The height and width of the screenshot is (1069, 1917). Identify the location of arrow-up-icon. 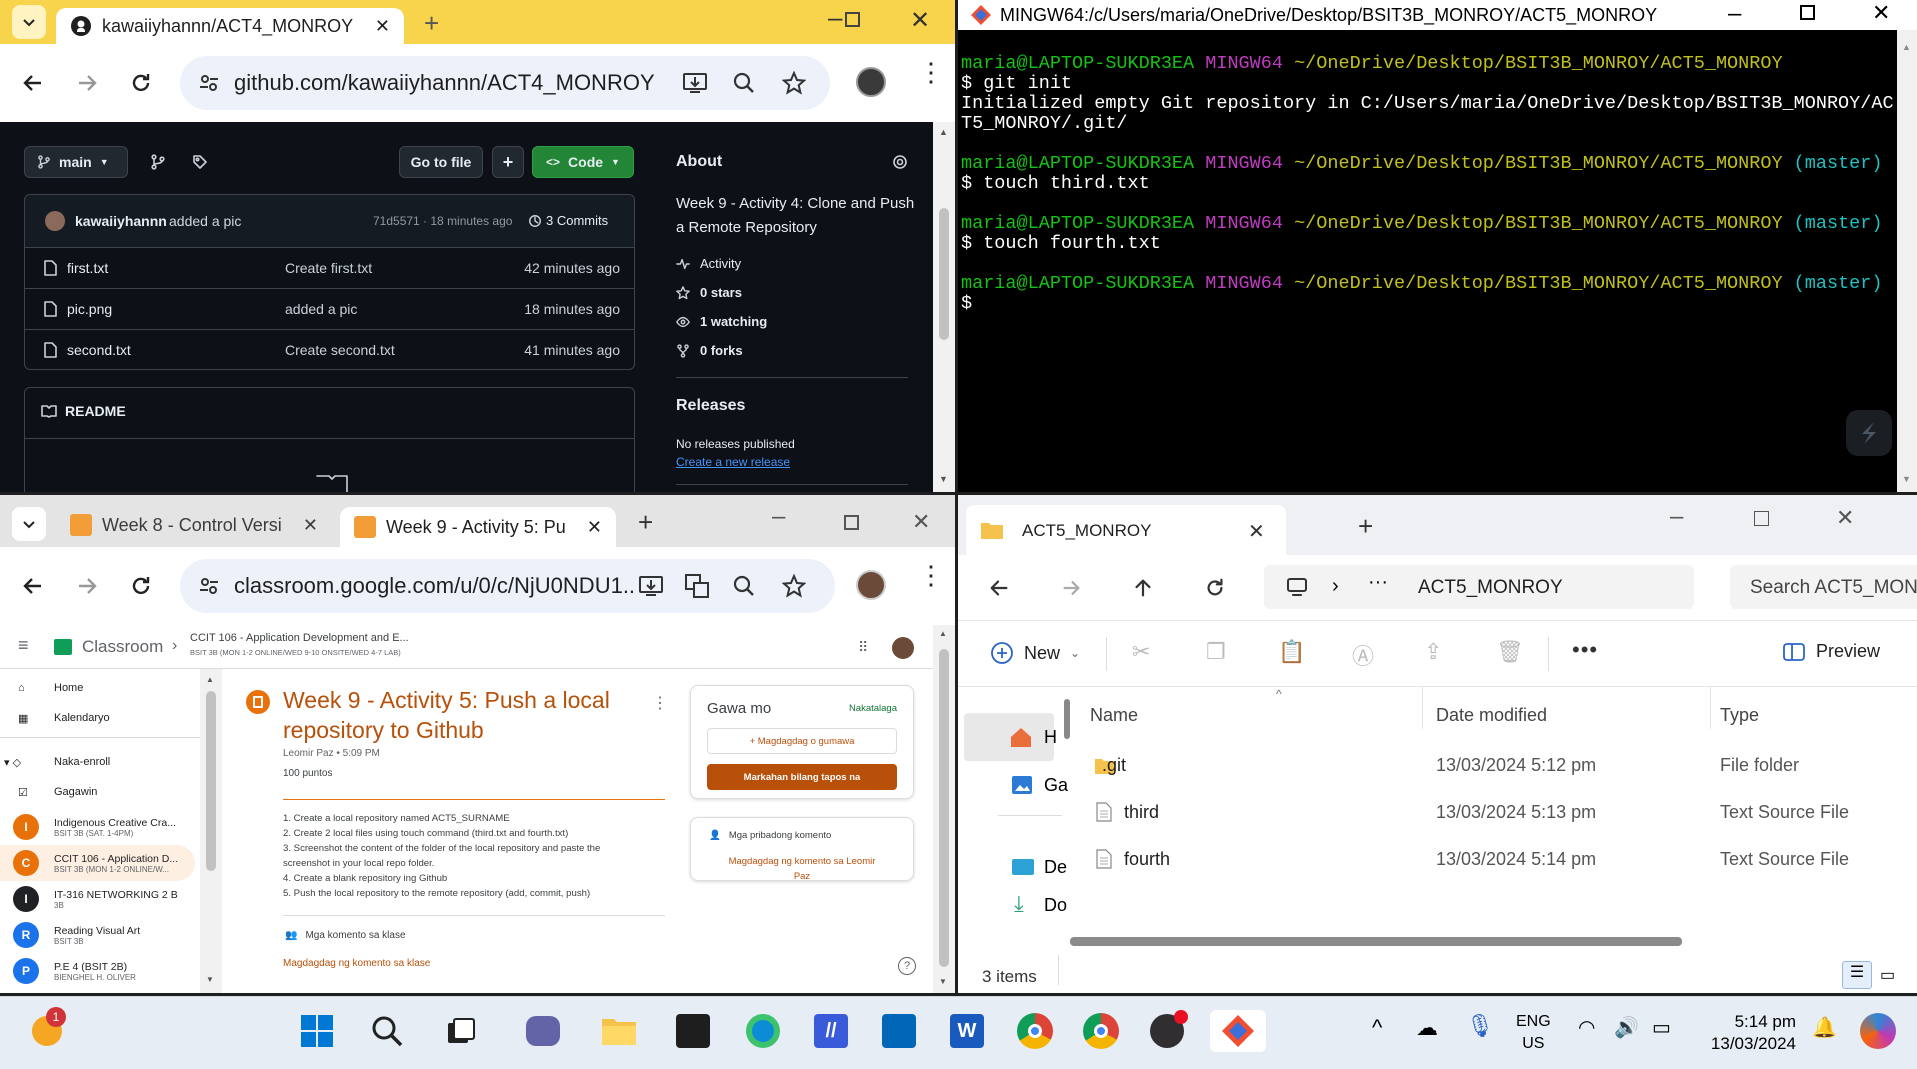
(1143, 588).